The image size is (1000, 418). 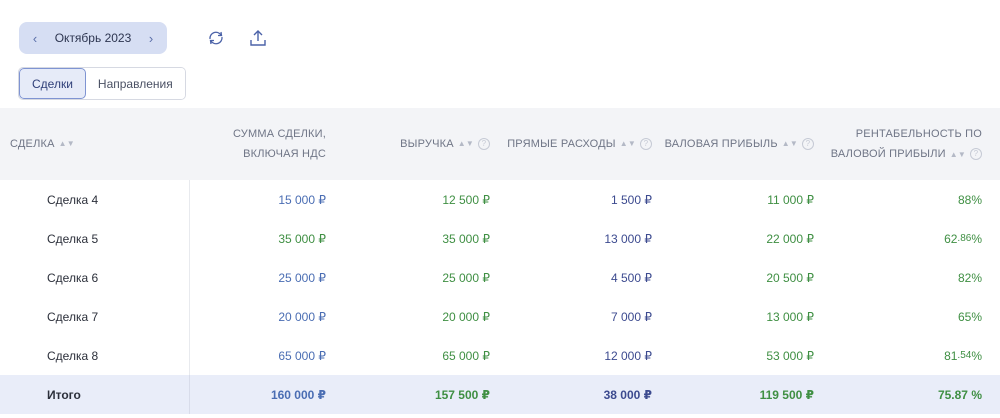 I want to click on amount-cell: 25 000 ₽, so click(x=302, y=277).